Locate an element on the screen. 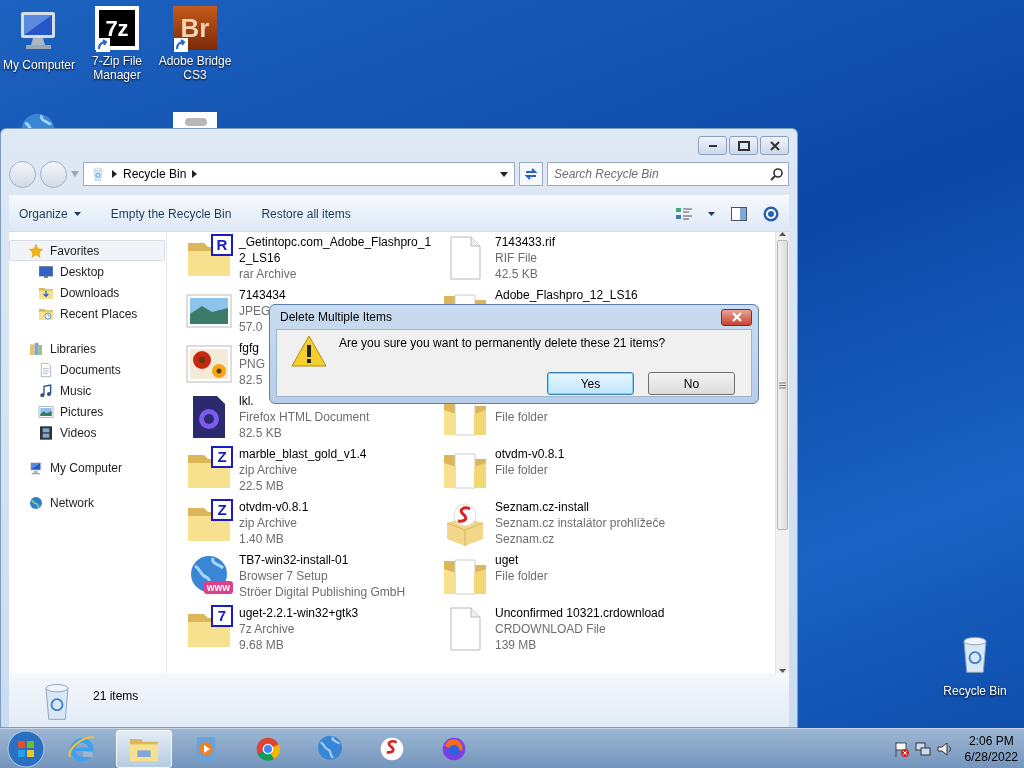 This screenshot has height=768, width=1024. search-field: Search Recycle Bin is located at coordinates (668, 174).